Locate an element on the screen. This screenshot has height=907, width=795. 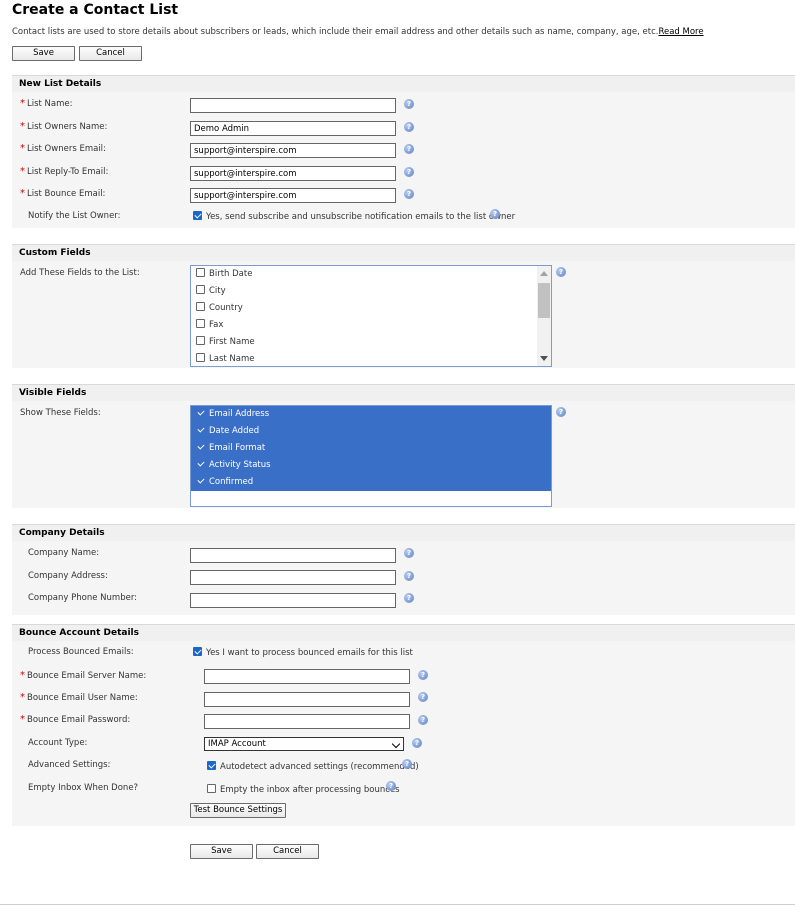
new-list-section is located at coordinates (403, 160).